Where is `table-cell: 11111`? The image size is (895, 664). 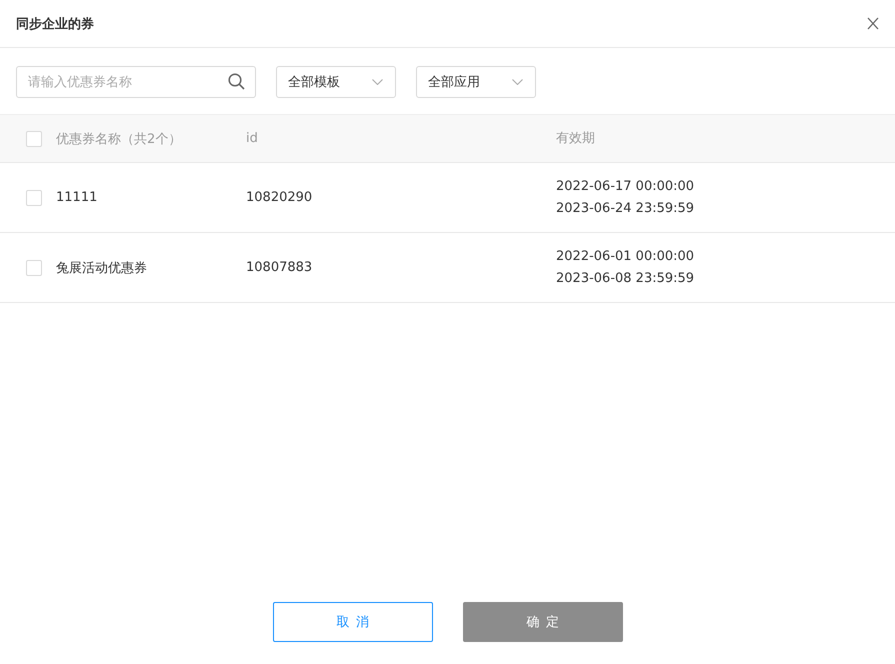
table-cell: 11111 is located at coordinates (77, 197).